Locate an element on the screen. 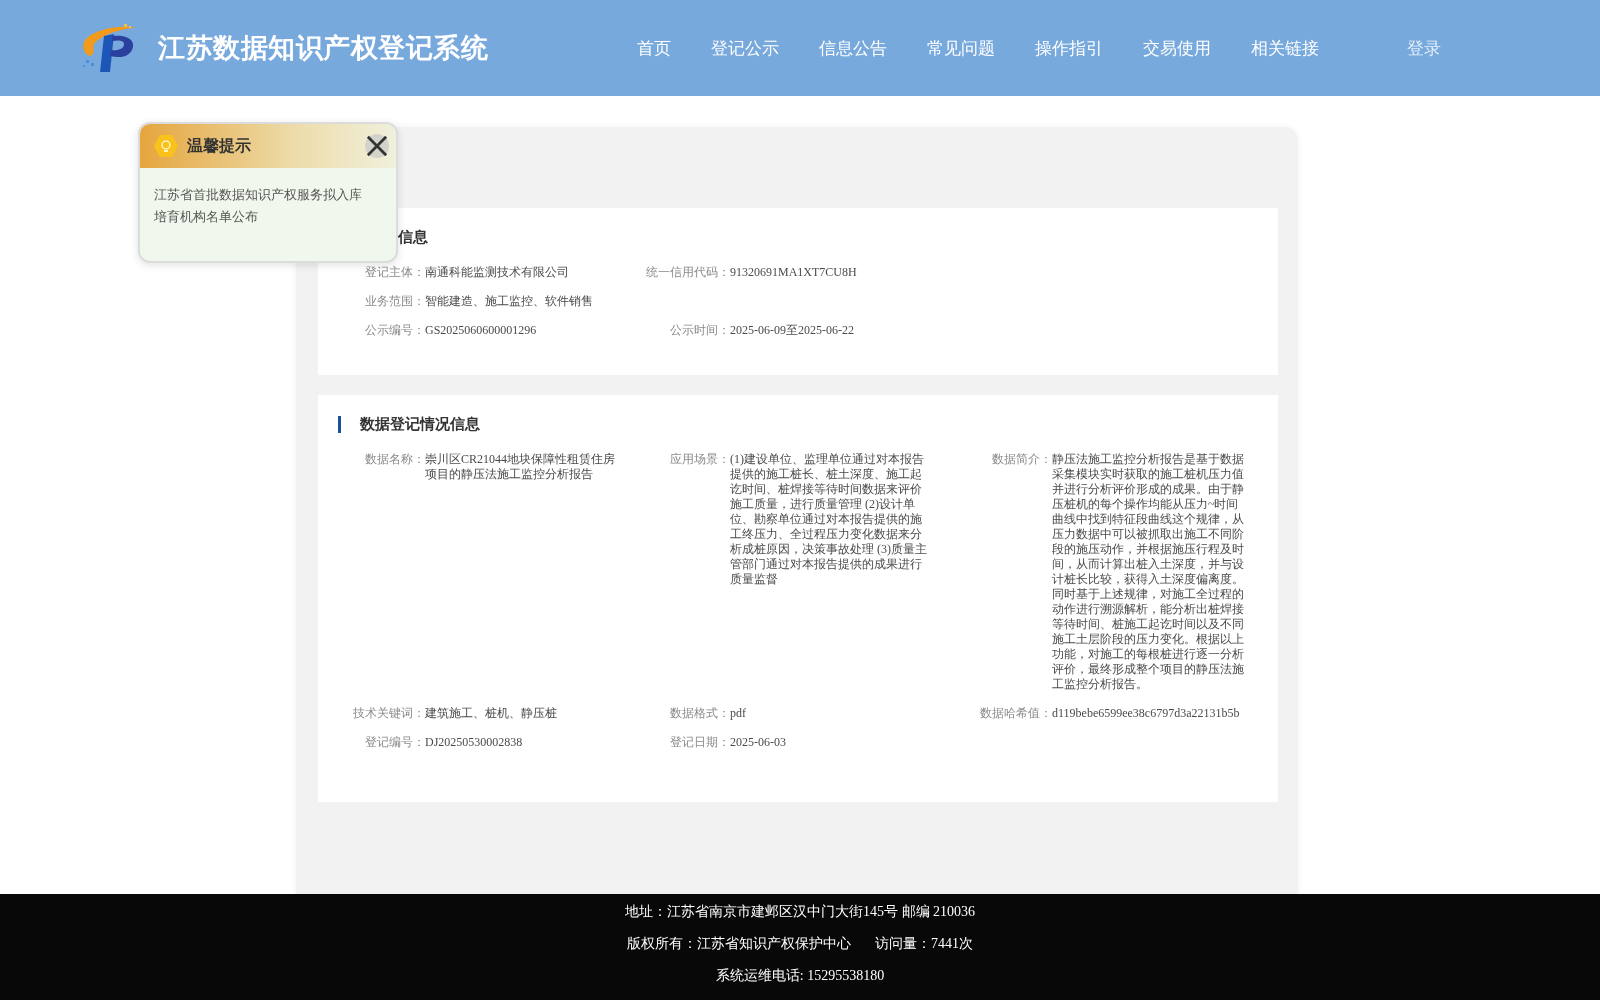 The height and width of the screenshot is (1000, 1600). field-value: 崇川区CR21044地块保障性租赁住房项目的静压法施工监控分析报告 is located at coordinates (520, 466).